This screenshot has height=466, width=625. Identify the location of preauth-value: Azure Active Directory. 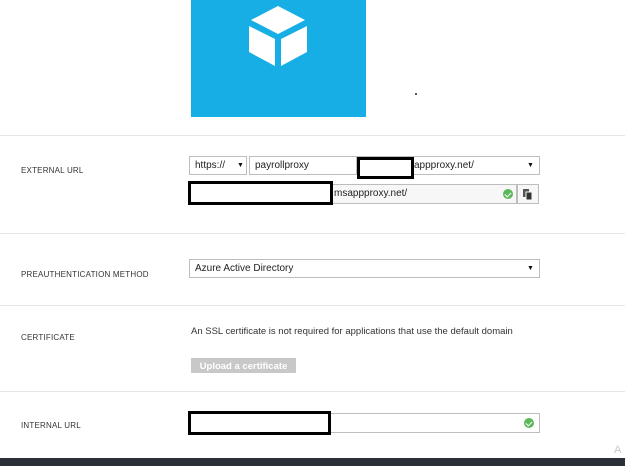
(244, 268).